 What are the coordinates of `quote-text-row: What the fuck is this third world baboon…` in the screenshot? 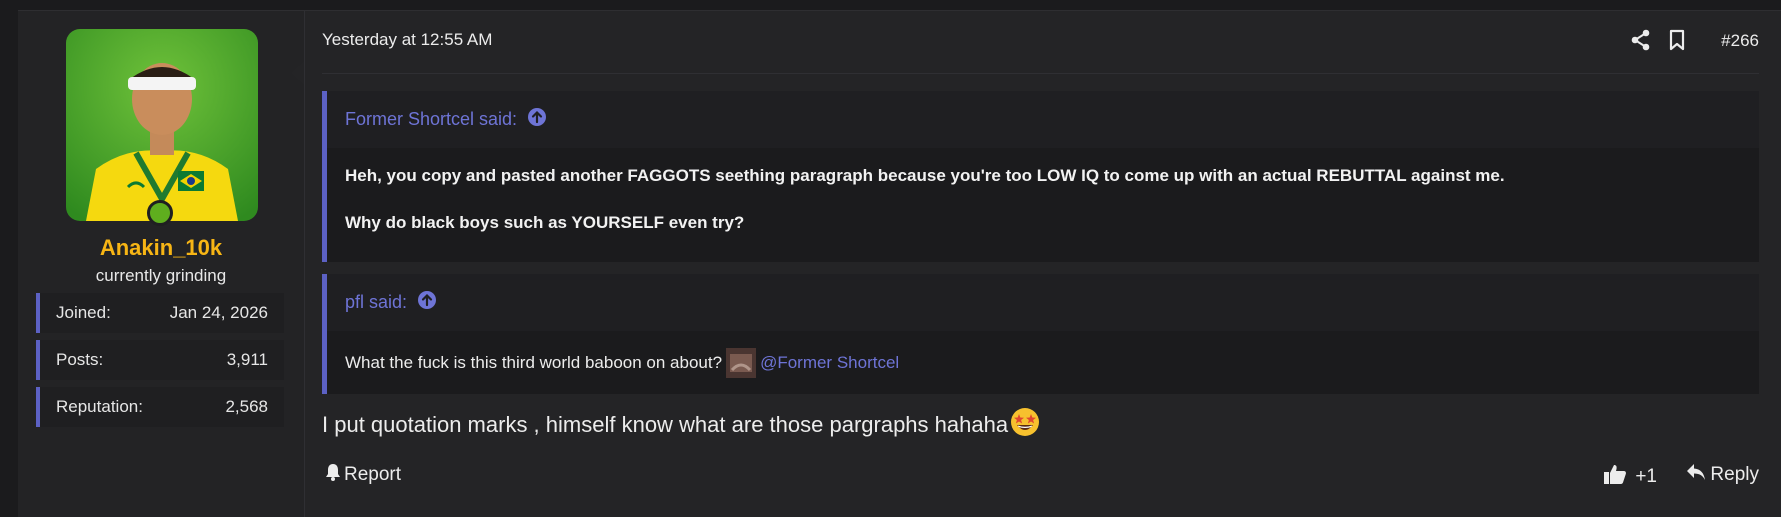 It's located at (622, 362).